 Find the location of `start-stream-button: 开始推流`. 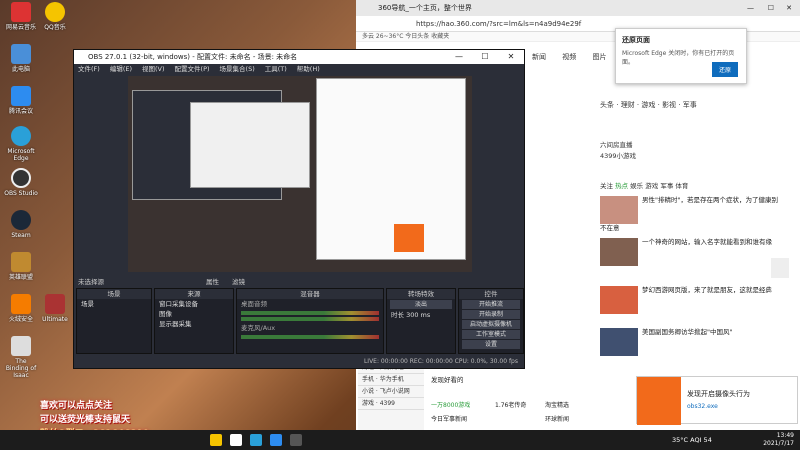

start-stream-button: 开始推流 is located at coordinates (491, 304).